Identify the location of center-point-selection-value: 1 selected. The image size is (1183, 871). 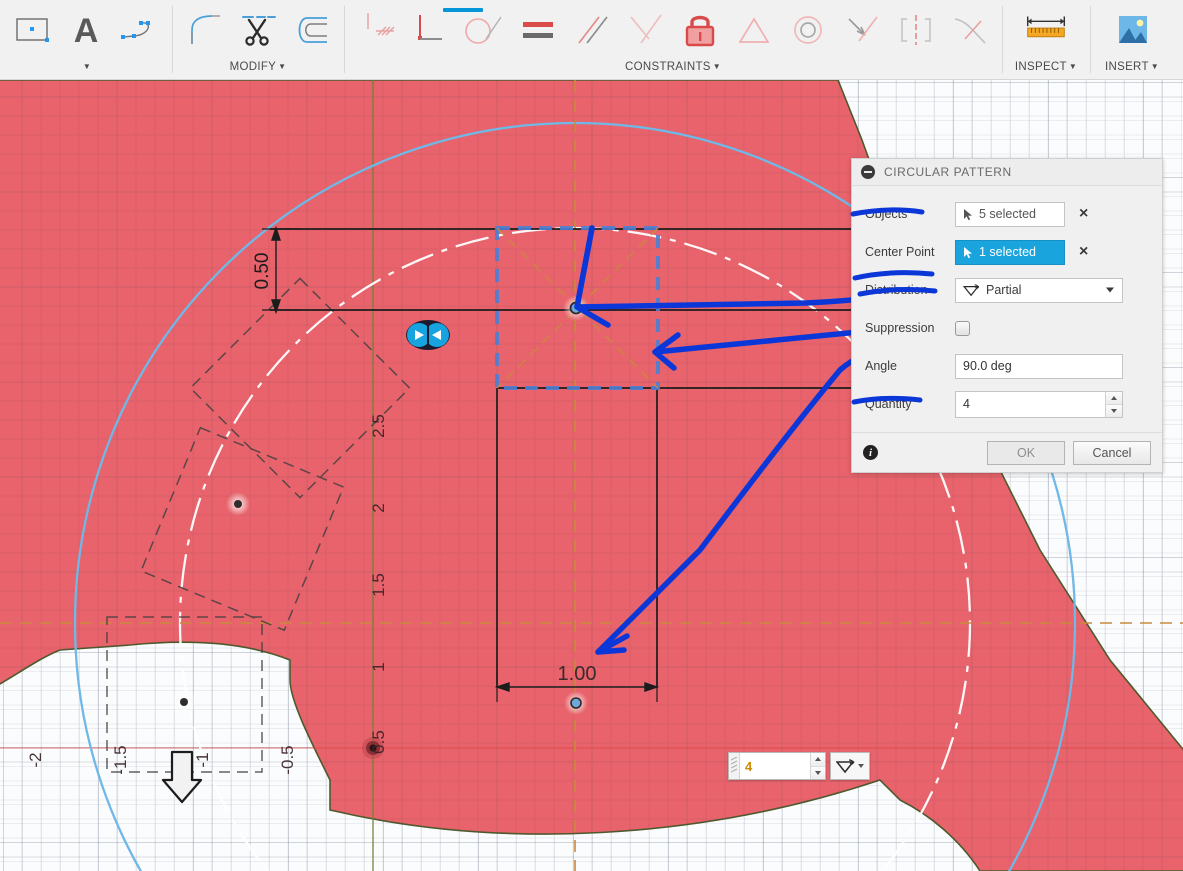
(1007, 252).